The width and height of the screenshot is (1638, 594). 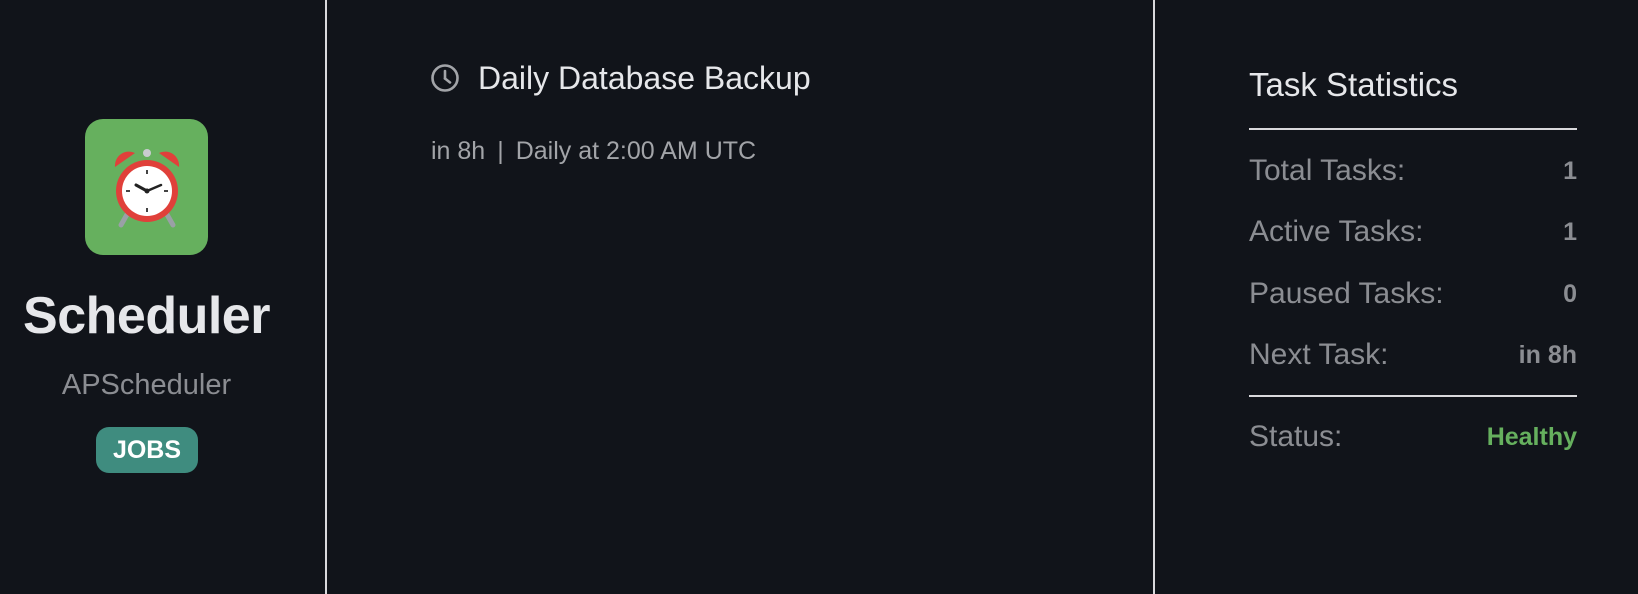 I want to click on stats-title: Task Statistics, so click(x=1354, y=84).